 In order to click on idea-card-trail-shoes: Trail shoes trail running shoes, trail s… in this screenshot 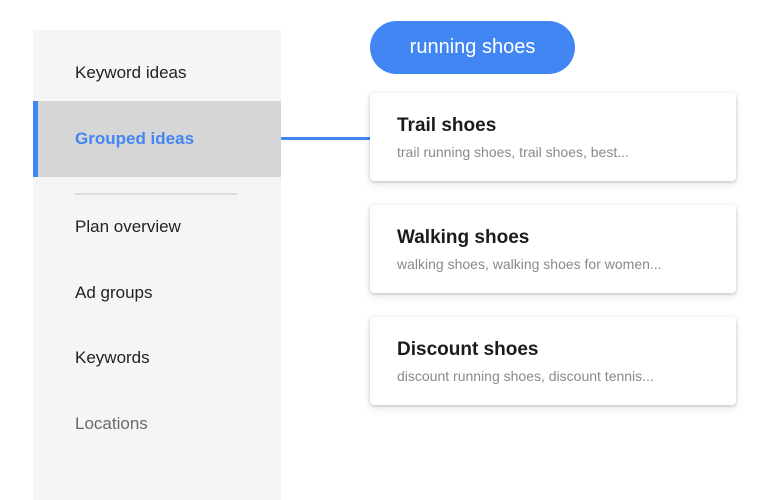, I will do `click(553, 137)`.